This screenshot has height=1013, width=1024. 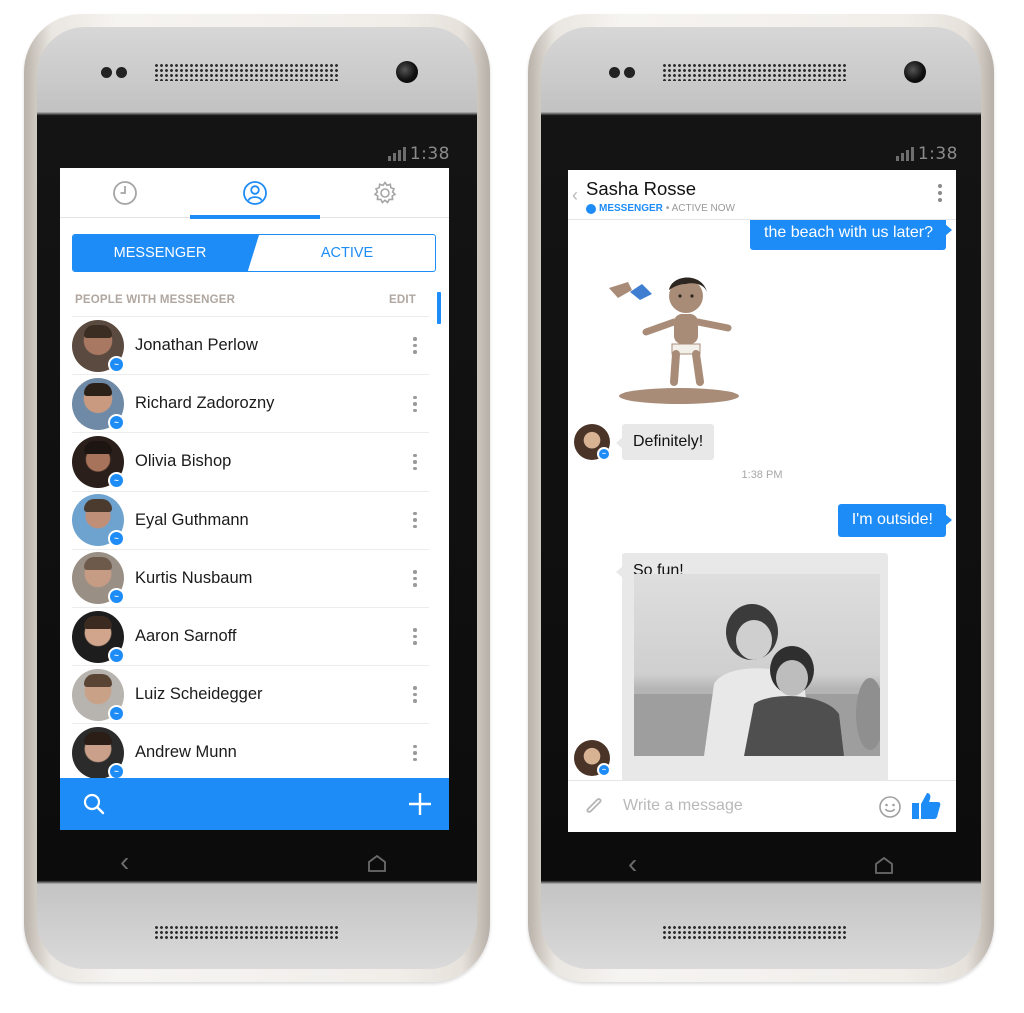 I want to click on segment-messenger: MESSENGER, so click(x=166, y=253).